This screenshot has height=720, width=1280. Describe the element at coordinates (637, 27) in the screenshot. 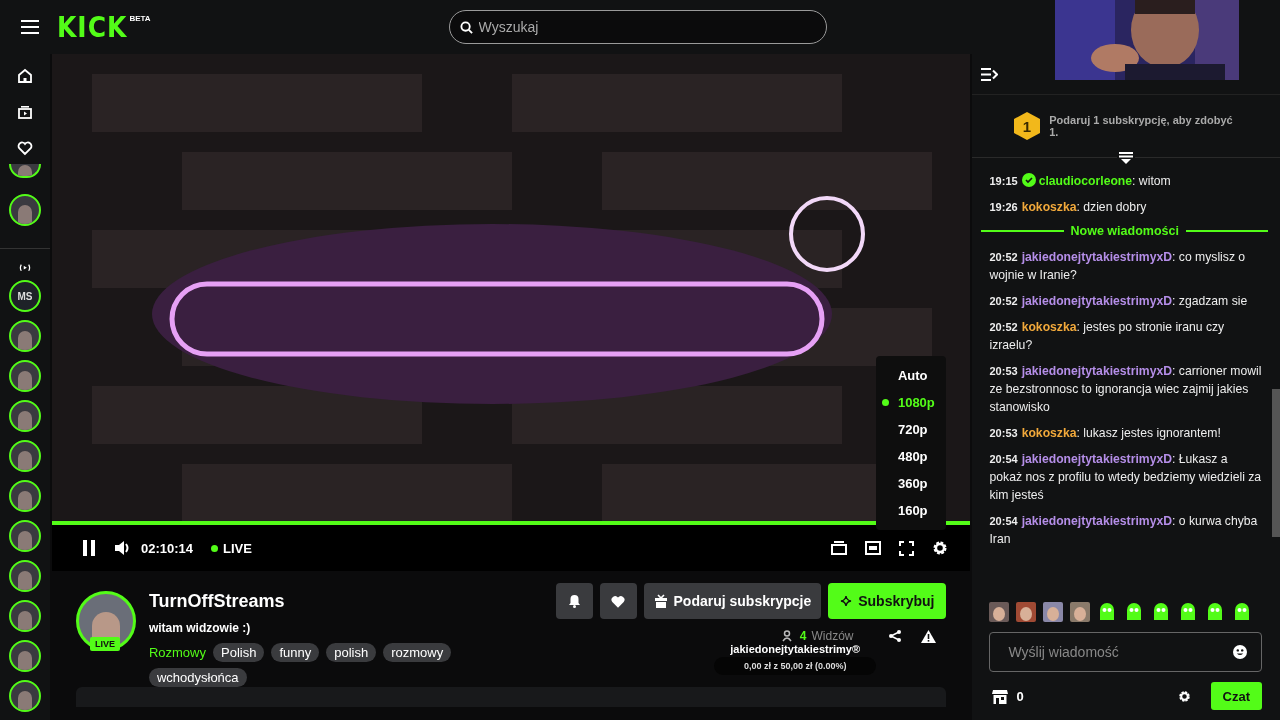

I see `search-field: Wyszukaj` at that location.